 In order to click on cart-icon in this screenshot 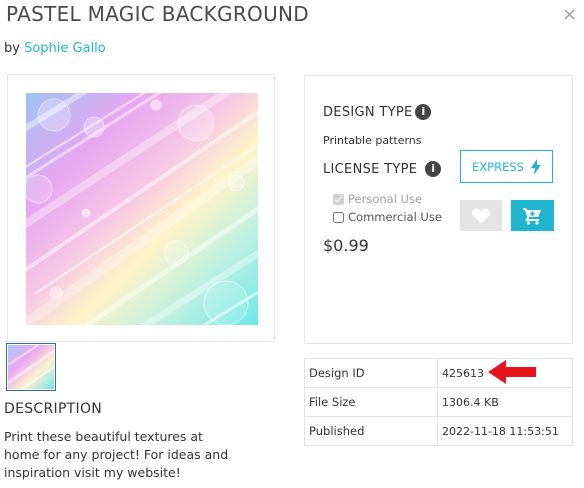, I will do `click(532, 216)`.